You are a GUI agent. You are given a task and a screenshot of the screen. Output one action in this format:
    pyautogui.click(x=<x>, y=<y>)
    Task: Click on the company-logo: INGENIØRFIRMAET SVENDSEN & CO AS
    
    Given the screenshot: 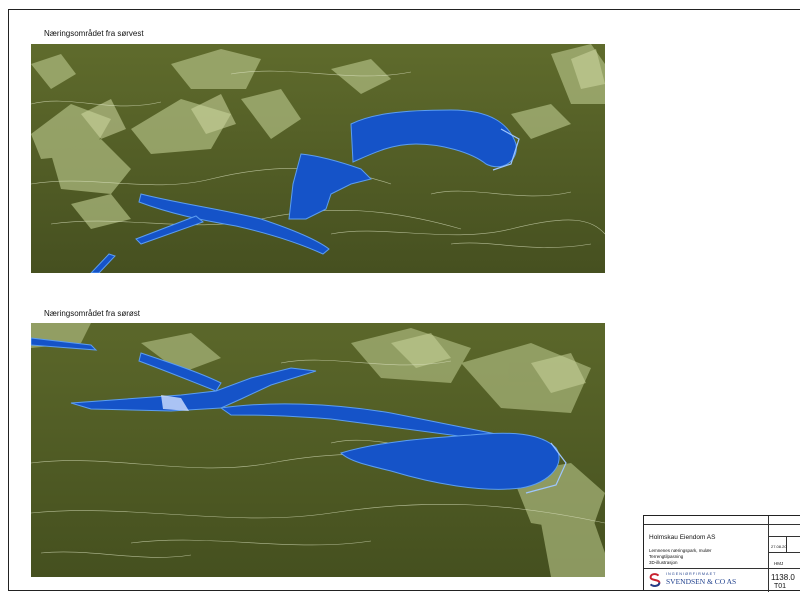 What is the action you would take?
    pyautogui.click(x=706, y=581)
    